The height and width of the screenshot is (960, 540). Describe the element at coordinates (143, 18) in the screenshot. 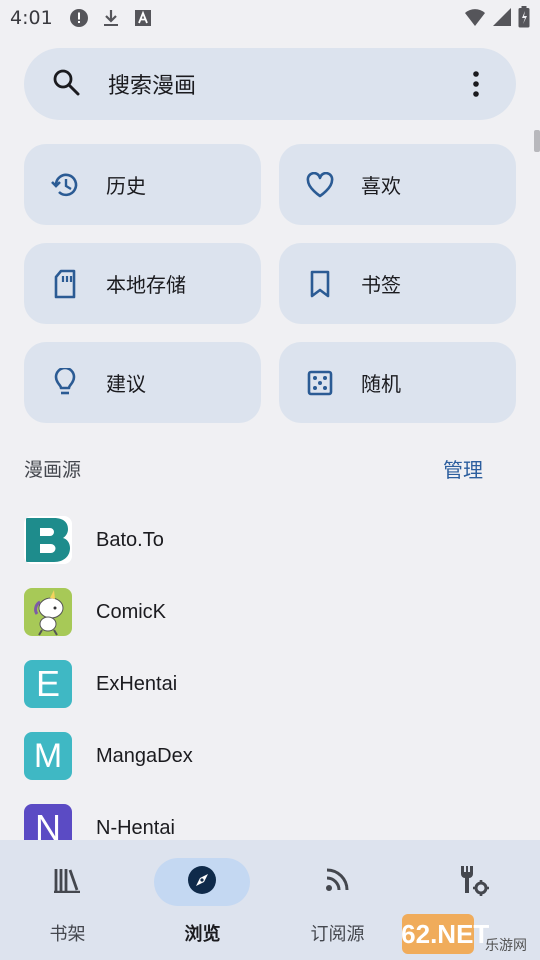

I see `app-a-icon` at that location.